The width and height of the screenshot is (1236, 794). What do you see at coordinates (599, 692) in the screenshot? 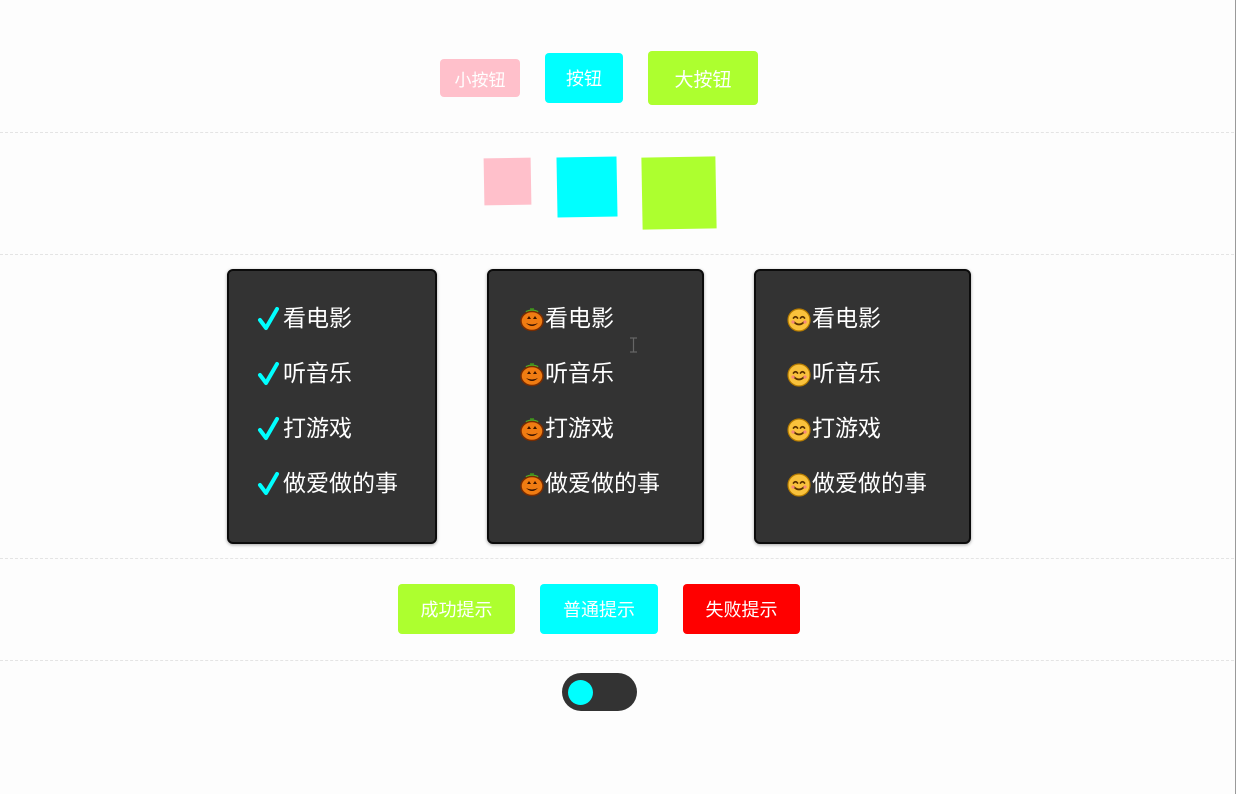
I see `toggle-switch` at bounding box center [599, 692].